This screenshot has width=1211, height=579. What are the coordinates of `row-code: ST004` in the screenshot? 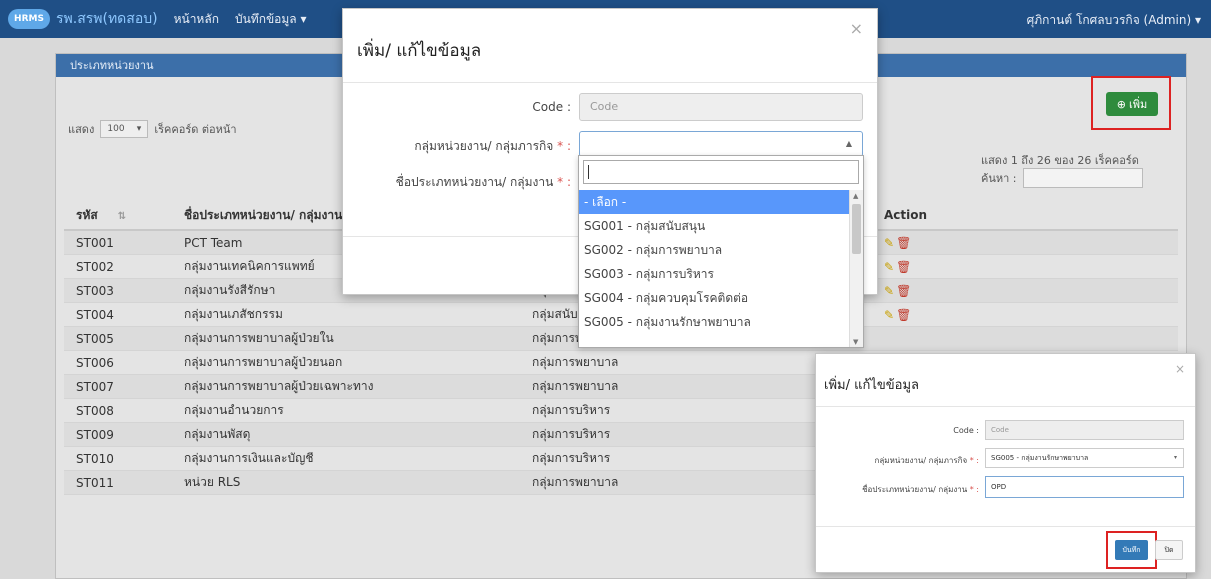 It's located at (95, 314).